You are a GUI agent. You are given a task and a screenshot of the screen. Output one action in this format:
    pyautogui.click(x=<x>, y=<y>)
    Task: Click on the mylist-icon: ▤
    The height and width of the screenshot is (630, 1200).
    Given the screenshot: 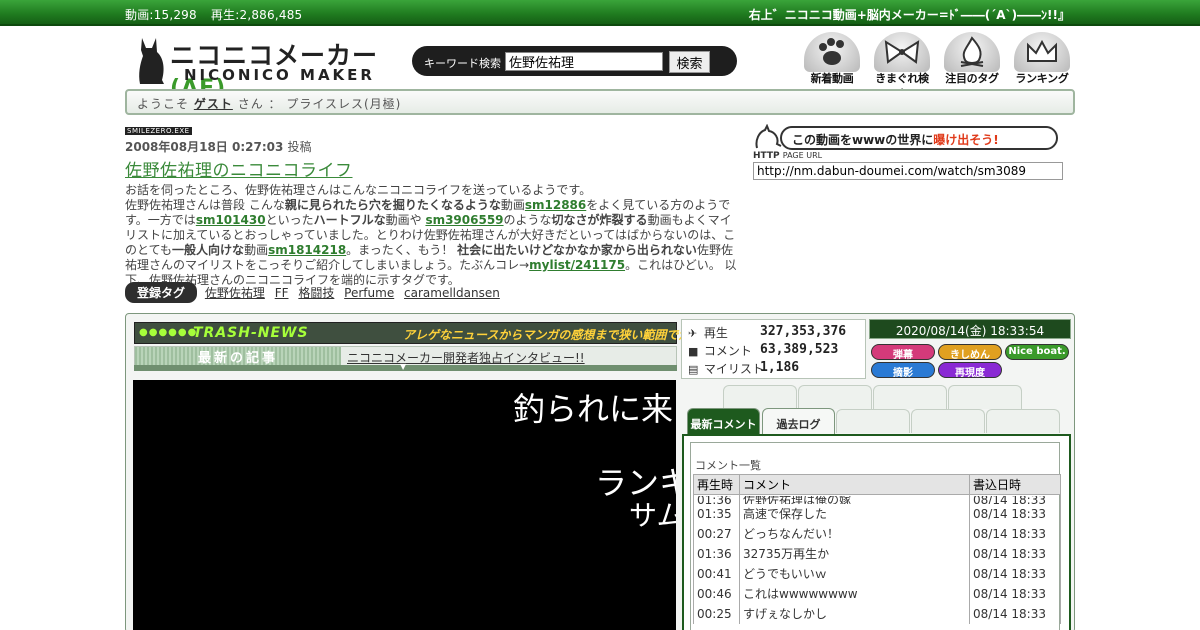 What is the action you would take?
    pyautogui.click(x=693, y=369)
    